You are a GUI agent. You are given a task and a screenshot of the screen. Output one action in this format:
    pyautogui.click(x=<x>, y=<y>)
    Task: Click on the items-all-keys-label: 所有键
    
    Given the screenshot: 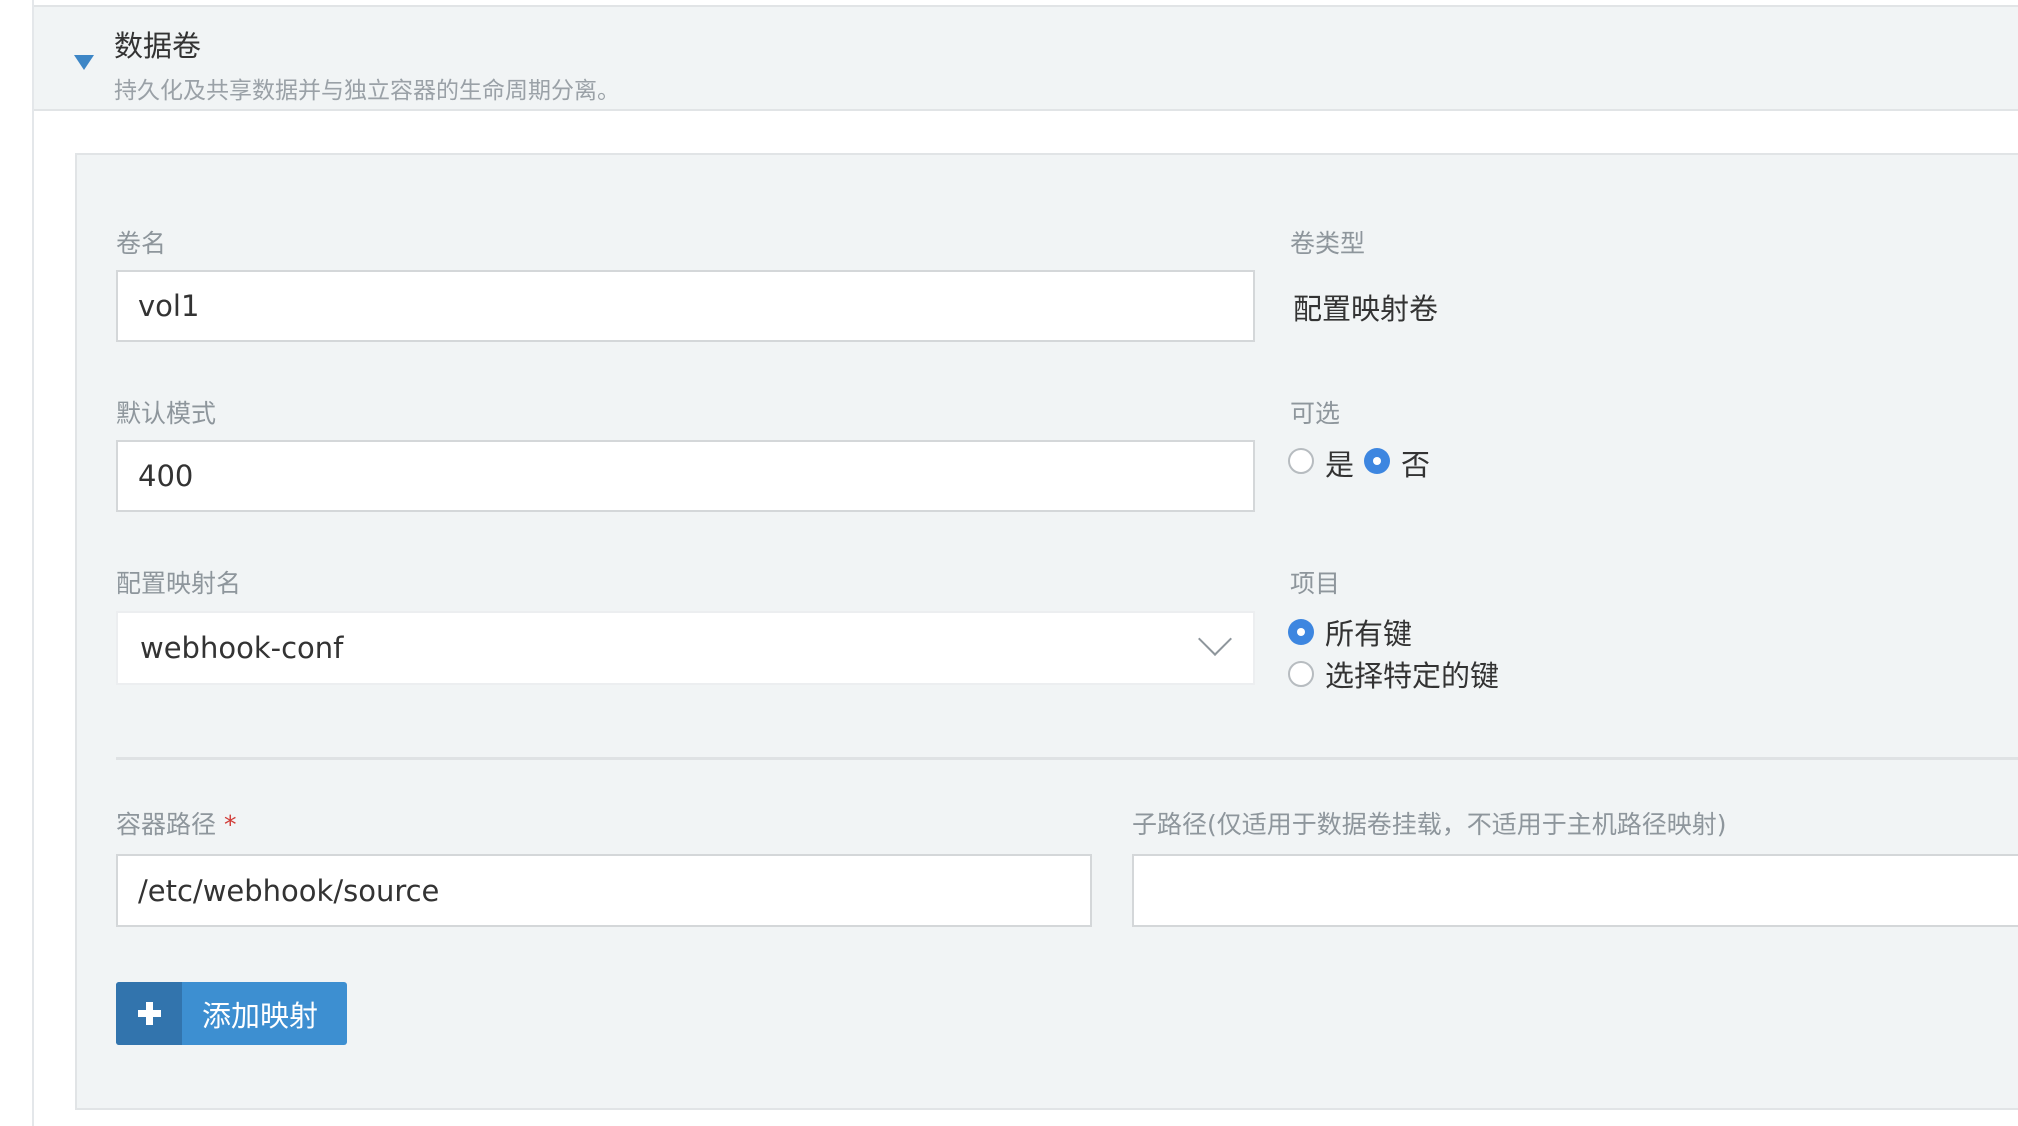 What is the action you would take?
    pyautogui.click(x=1368, y=632)
    